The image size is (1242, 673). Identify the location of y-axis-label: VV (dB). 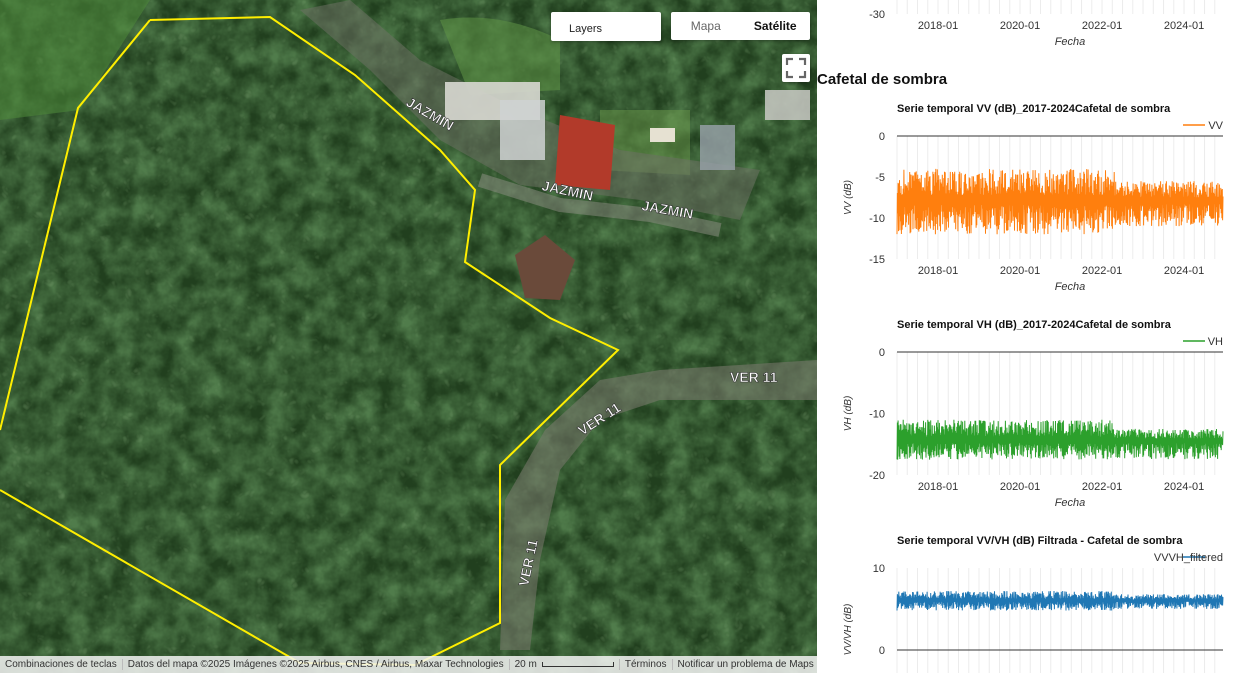
(848, 197).